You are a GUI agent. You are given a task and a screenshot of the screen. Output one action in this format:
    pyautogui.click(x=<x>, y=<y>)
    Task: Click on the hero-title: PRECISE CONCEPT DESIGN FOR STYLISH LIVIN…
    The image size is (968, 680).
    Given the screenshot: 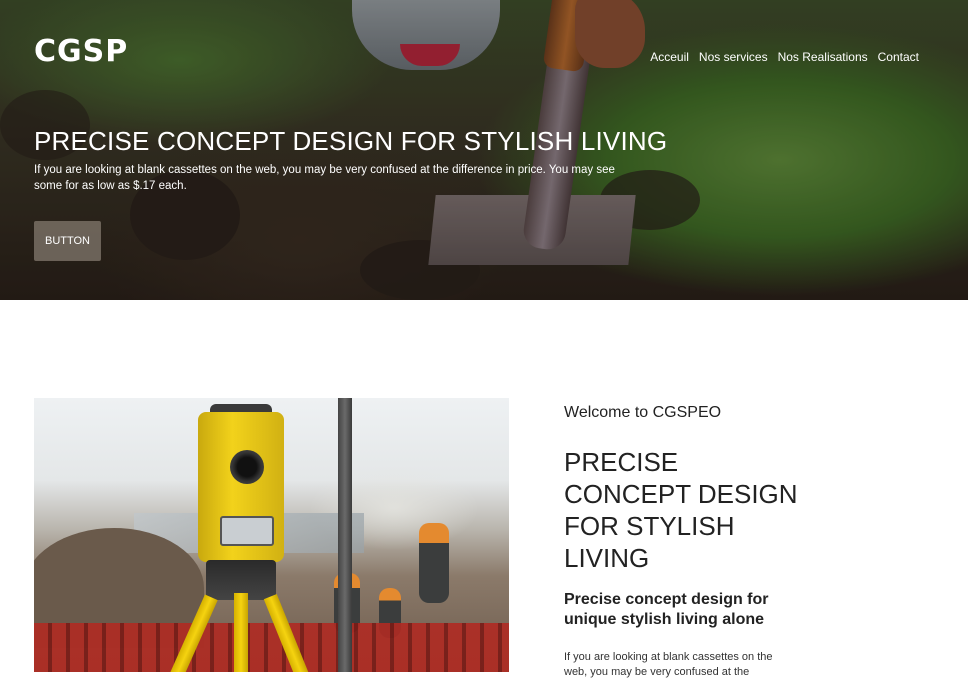 What is the action you would take?
    pyautogui.click(x=351, y=141)
    